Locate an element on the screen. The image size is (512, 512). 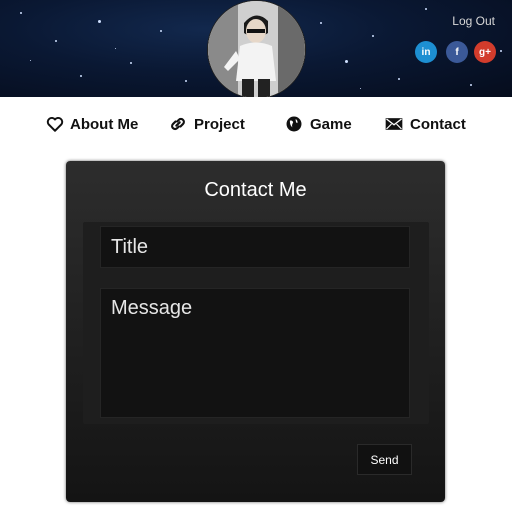
nav-label-game: Game is located at coordinates (331, 124).